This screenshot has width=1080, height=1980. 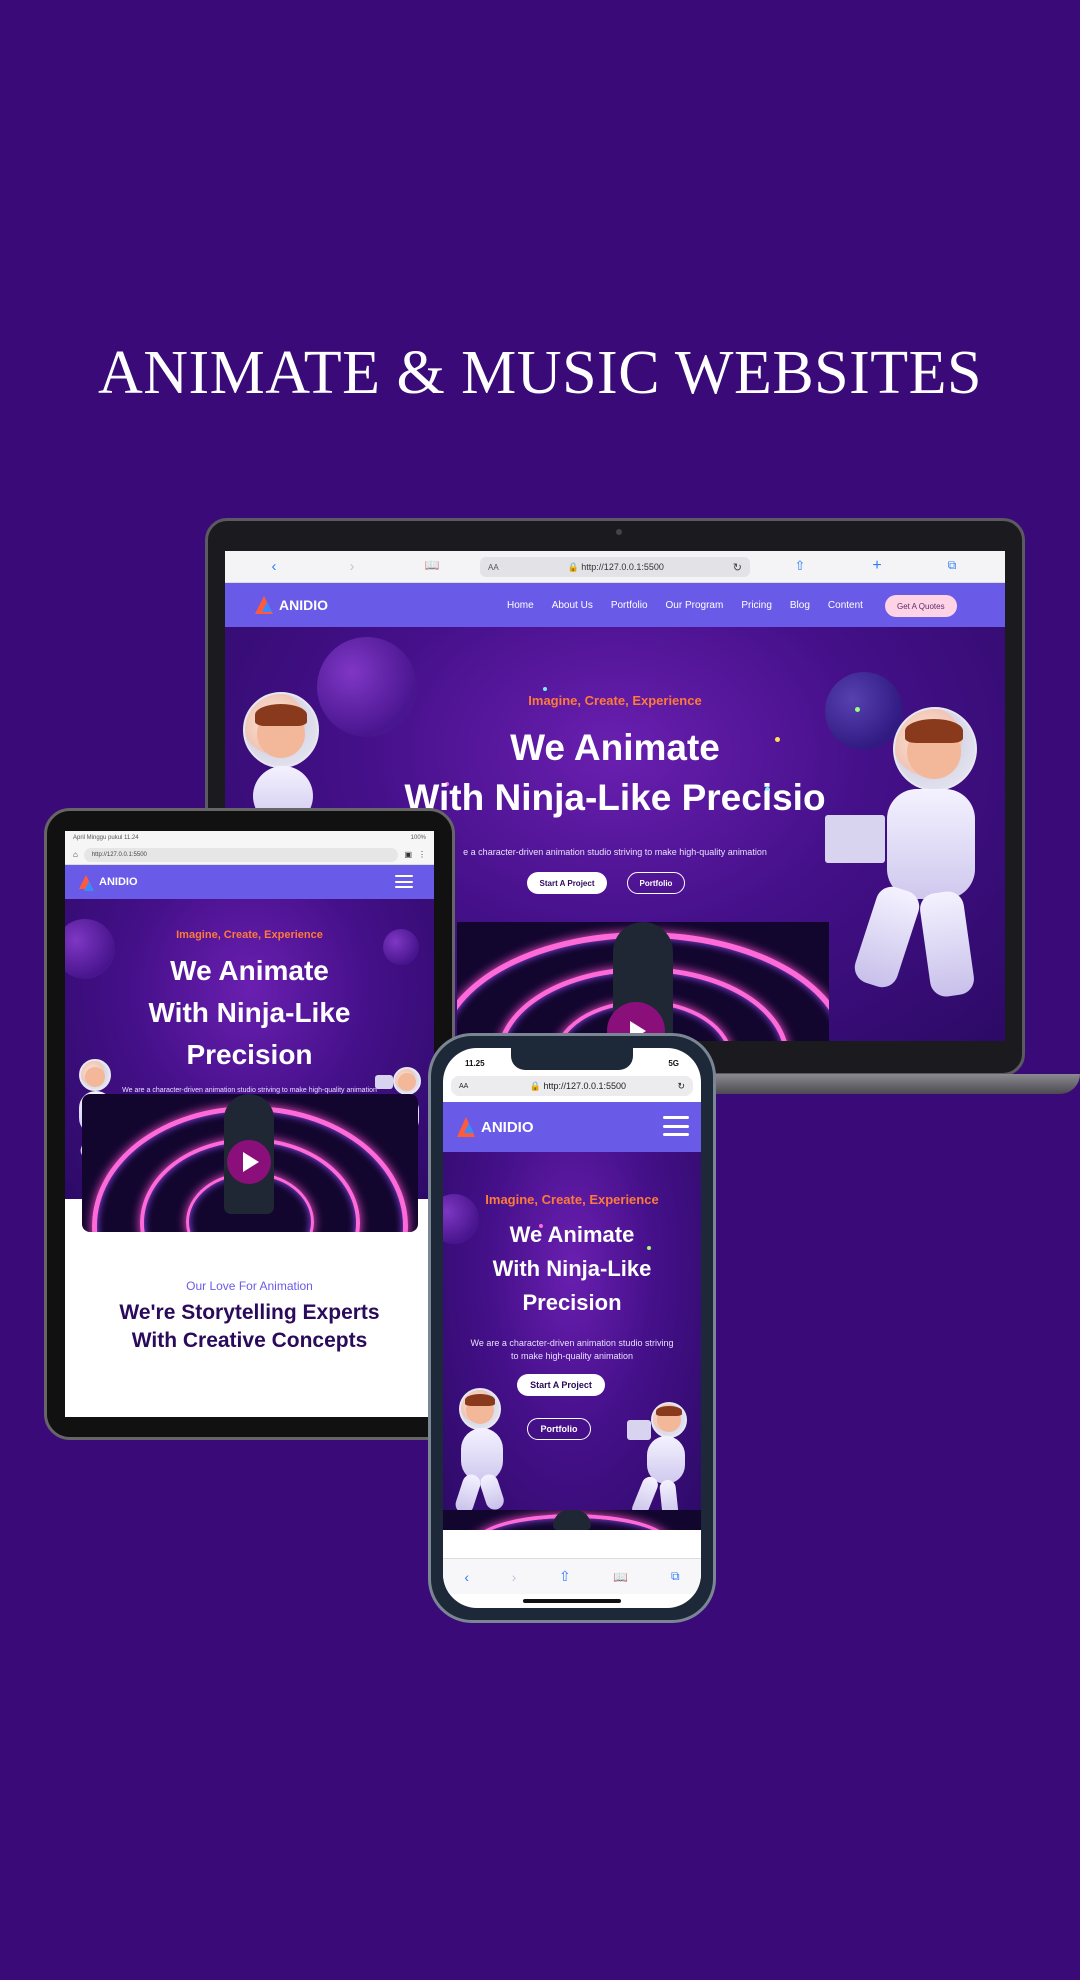 What do you see at coordinates (249, 1286) in the screenshot?
I see `section-kicker: Our Love For Animation` at bounding box center [249, 1286].